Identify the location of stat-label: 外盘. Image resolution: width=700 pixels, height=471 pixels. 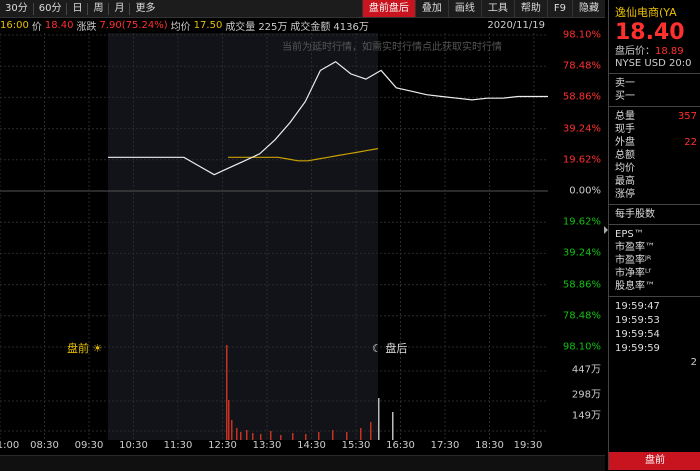
(625, 142).